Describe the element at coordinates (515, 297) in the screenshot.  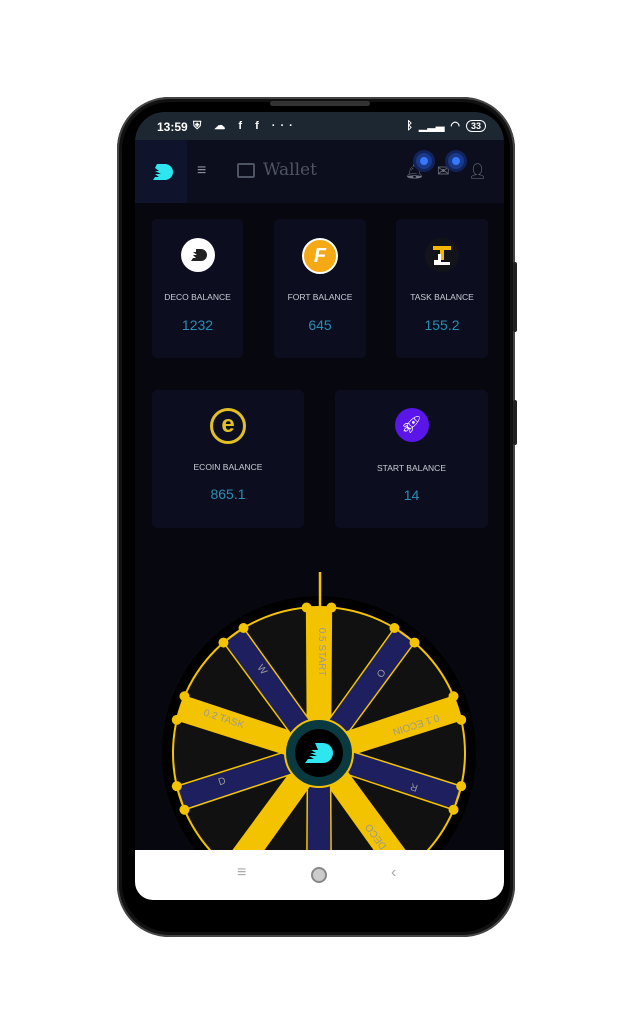
I see `volume-button` at that location.